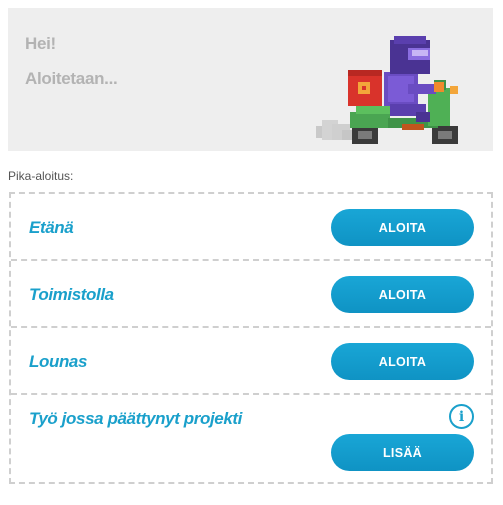 The width and height of the screenshot is (503, 505). Describe the element at coordinates (402, 294) in the screenshot. I see `start-office-button: ALOITA` at that location.